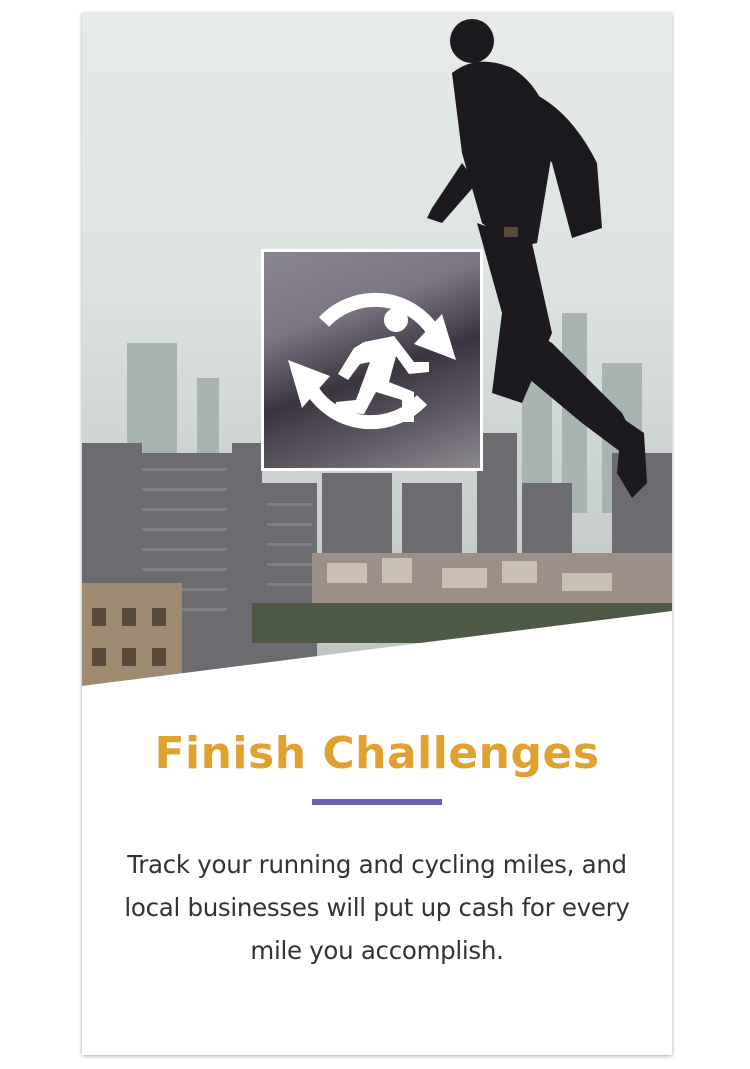 Image resolution: width=750 pixels, height=1069 pixels. Describe the element at coordinates (377, 753) in the screenshot. I see `card-title: Finish Challenges` at that location.